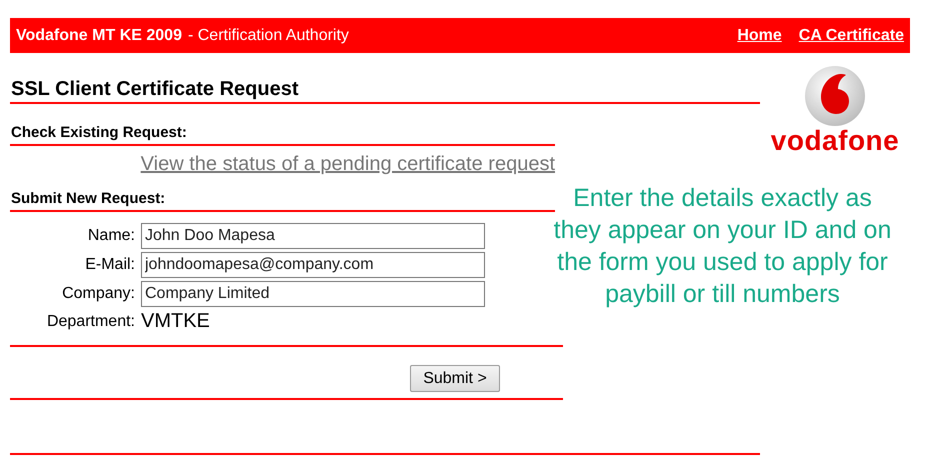 This screenshot has height=470, width=940. I want to click on field-value: VMTKE, so click(176, 321).